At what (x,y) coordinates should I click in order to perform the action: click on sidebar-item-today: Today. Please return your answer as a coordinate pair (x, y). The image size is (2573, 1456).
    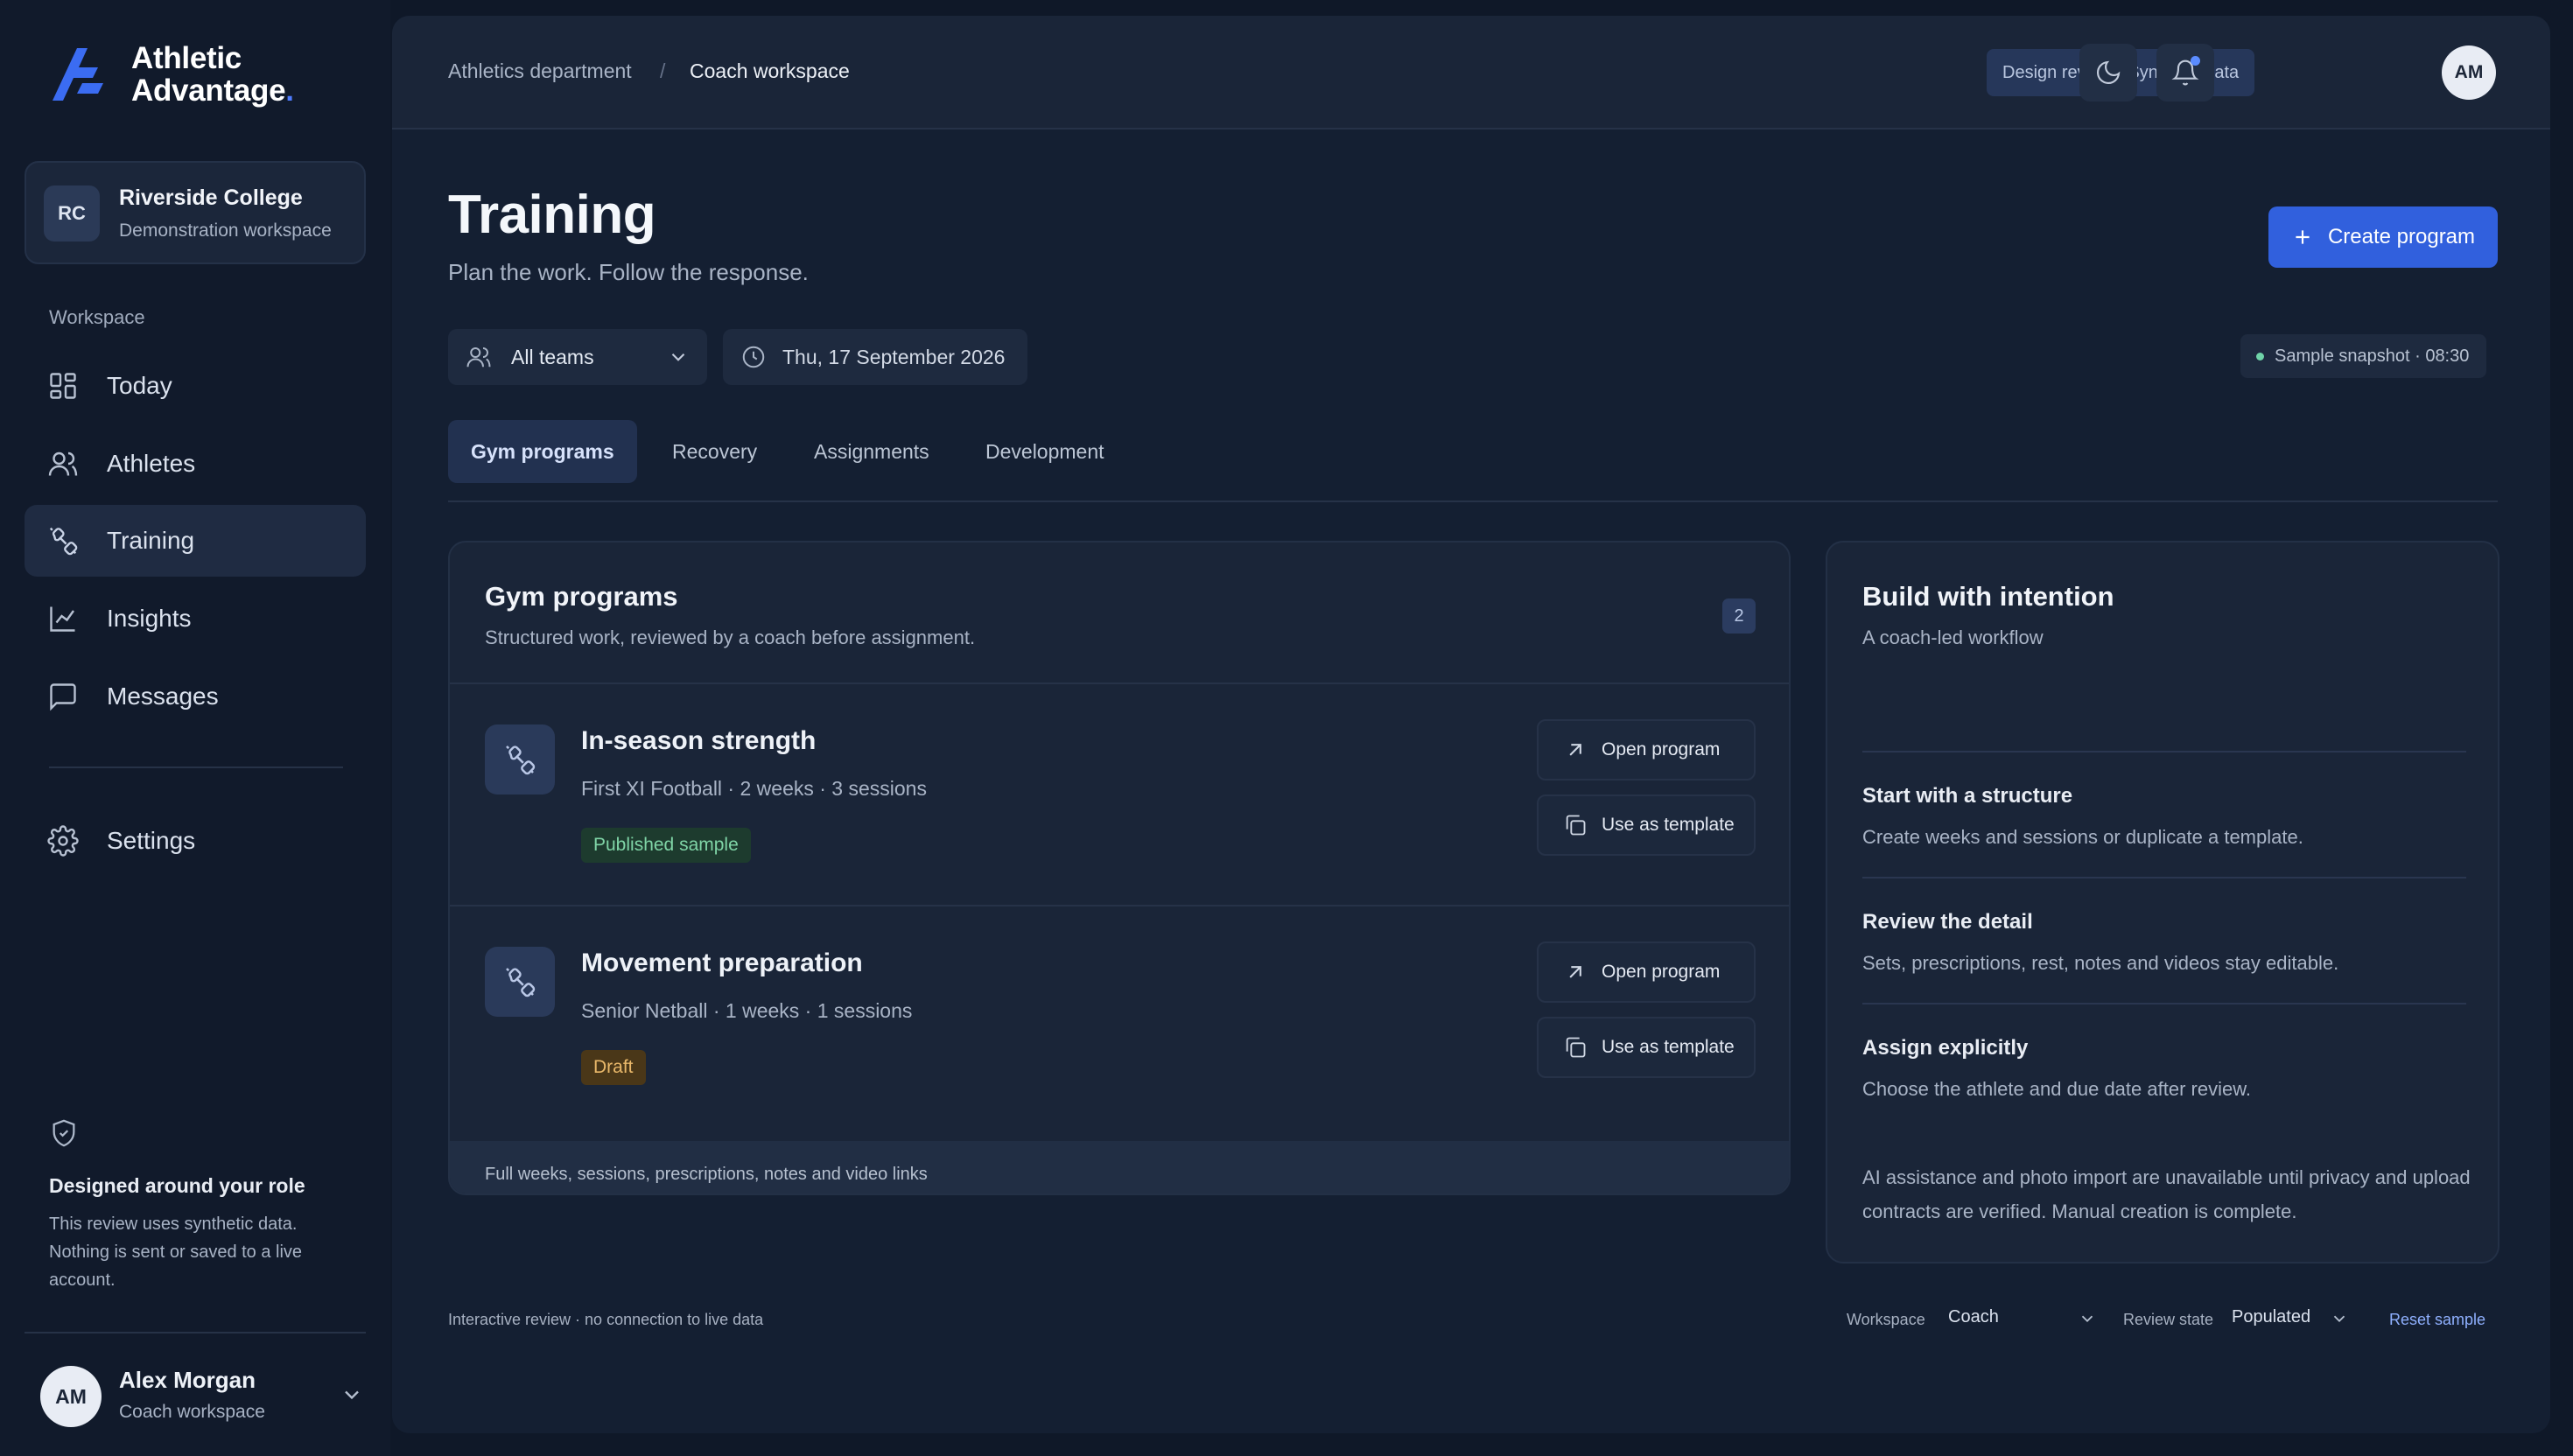
    Looking at the image, I should click on (195, 386).